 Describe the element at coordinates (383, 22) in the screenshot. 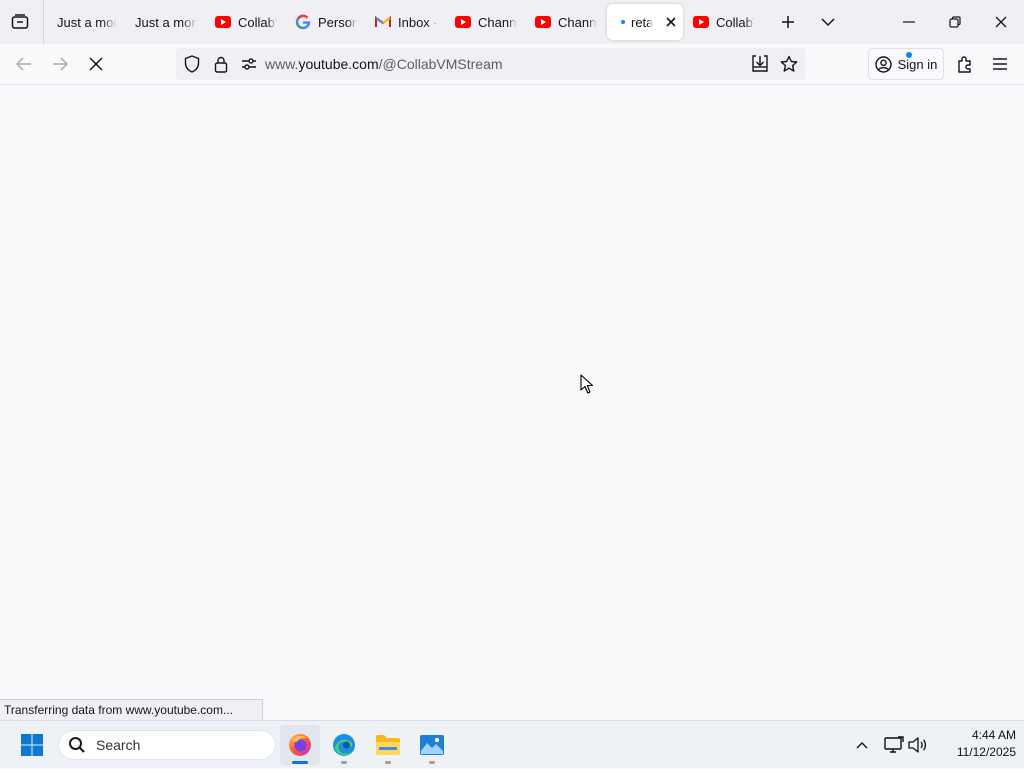

I see `gmail-icon` at that location.